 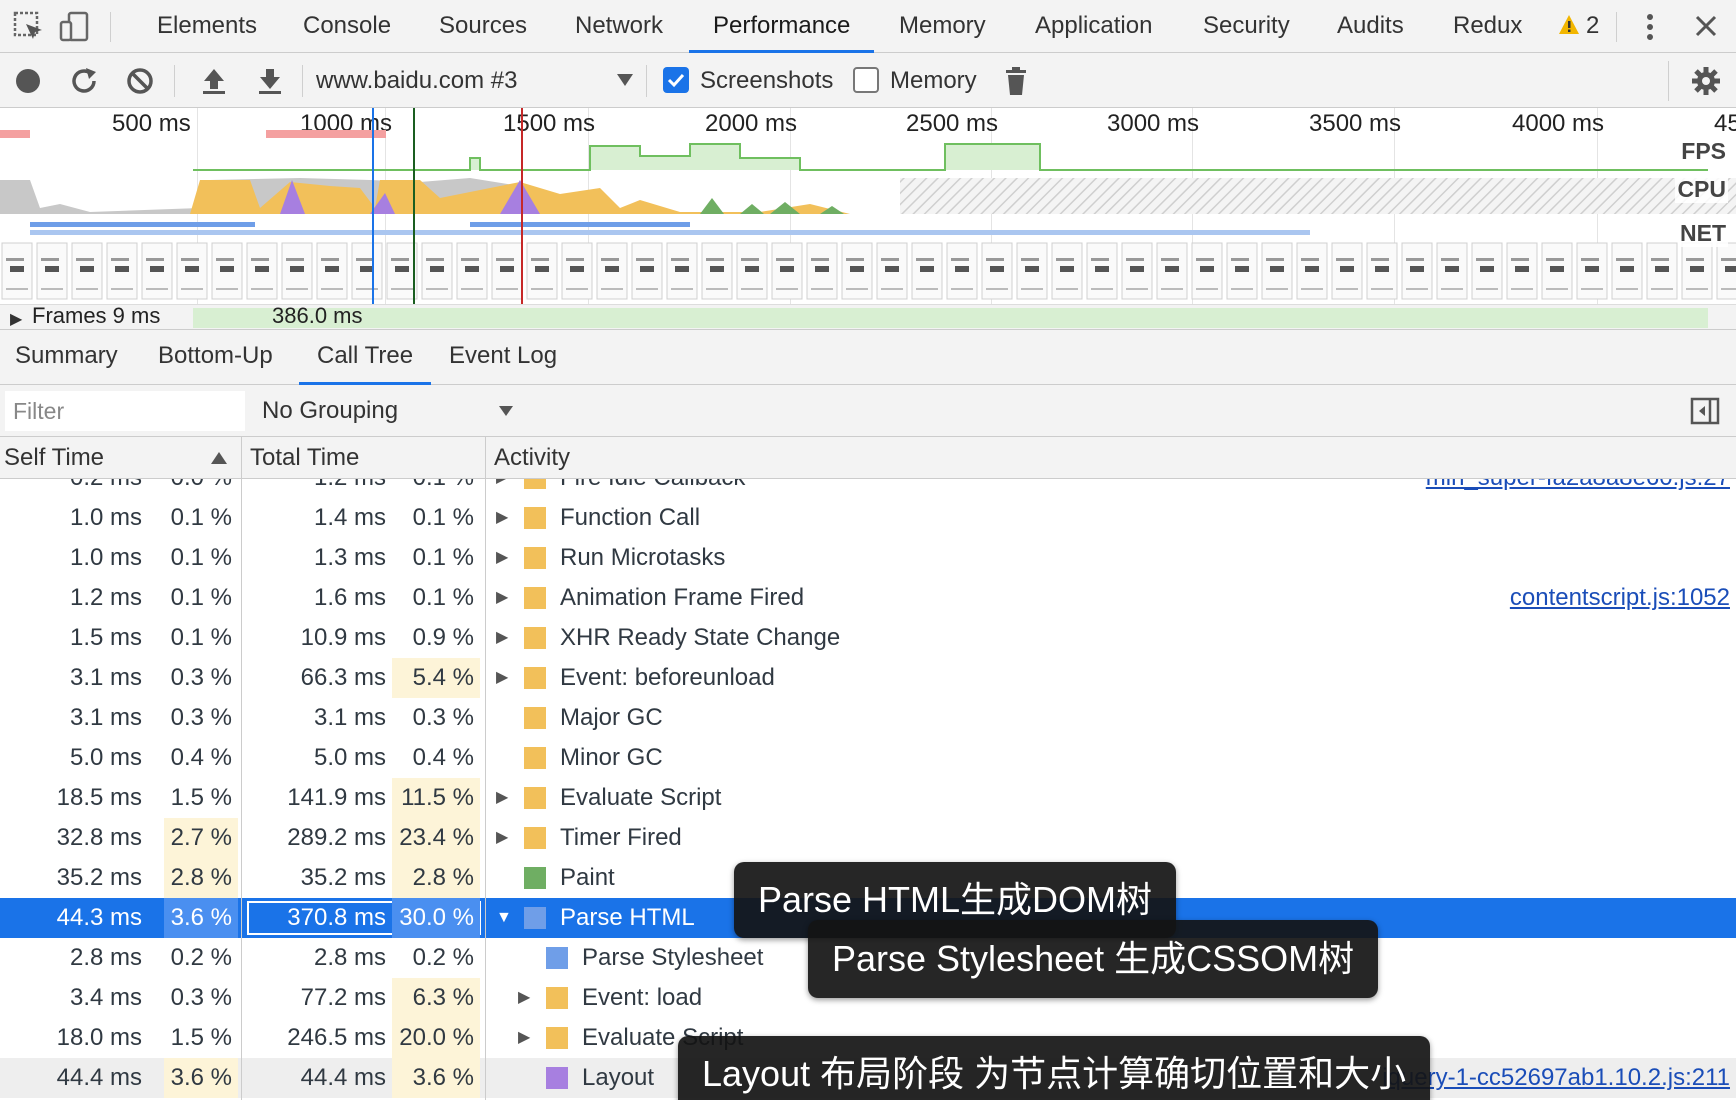 What do you see at coordinates (530, 458) in the screenshot?
I see `activity-header: Activity` at bounding box center [530, 458].